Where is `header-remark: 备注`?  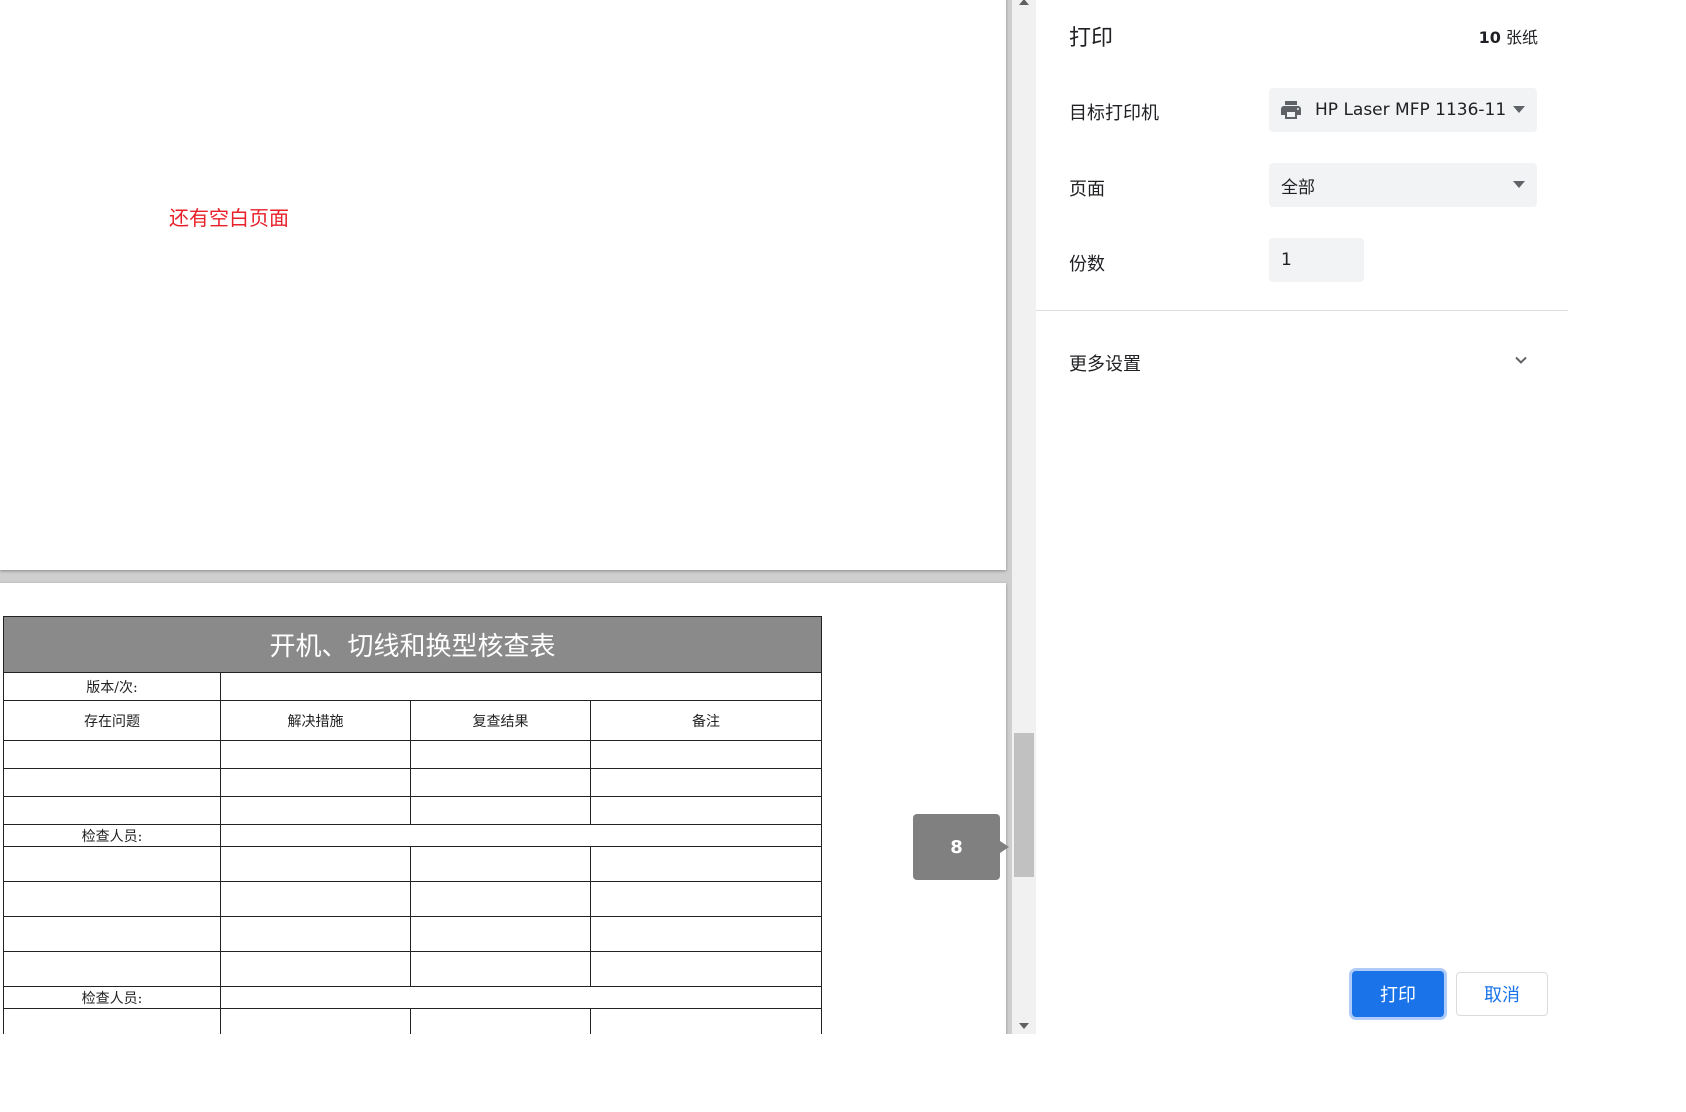 header-remark: 备注 is located at coordinates (706, 720).